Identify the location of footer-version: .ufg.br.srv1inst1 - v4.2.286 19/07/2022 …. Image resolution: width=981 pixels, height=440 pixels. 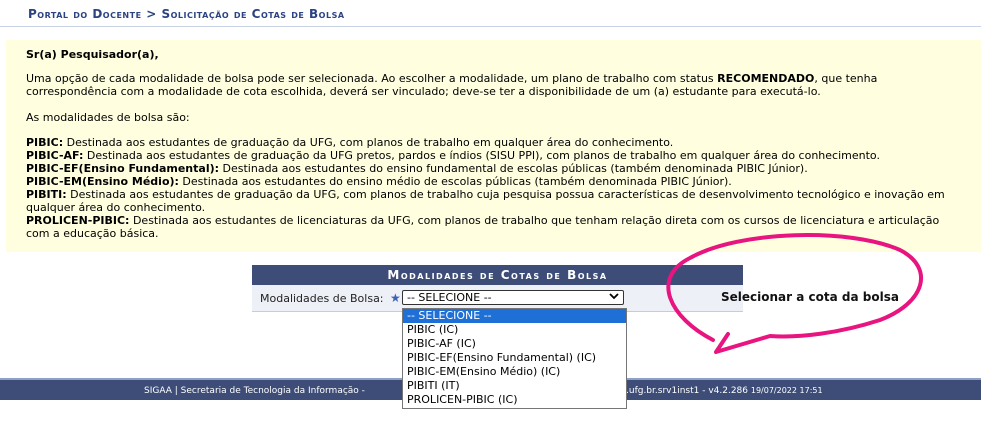
(724, 391).